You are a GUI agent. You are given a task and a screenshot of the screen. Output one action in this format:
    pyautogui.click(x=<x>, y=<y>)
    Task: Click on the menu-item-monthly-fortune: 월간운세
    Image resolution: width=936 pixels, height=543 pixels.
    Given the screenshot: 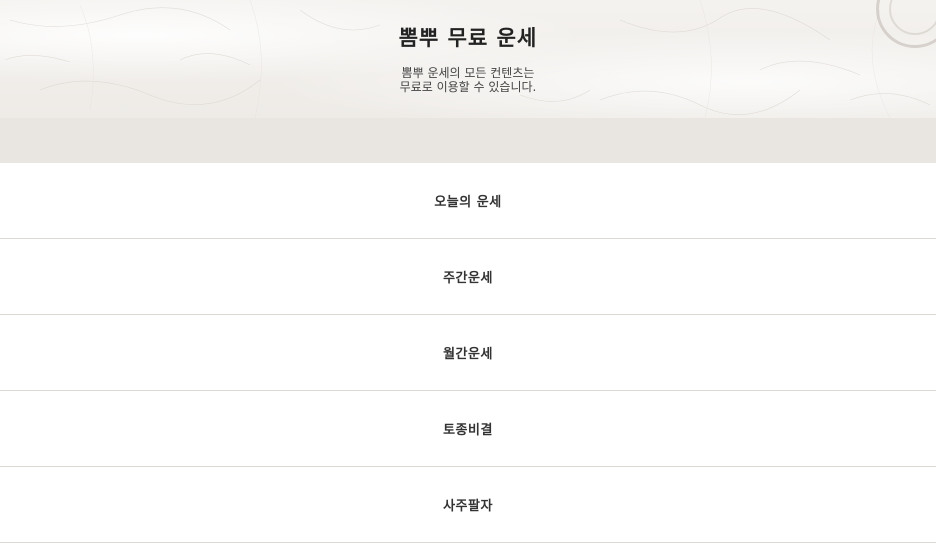 What is the action you would take?
    pyautogui.click(x=468, y=353)
    